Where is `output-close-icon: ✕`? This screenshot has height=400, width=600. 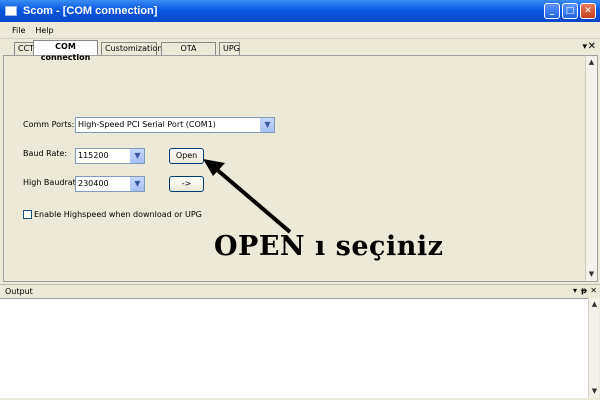 output-close-icon: ✕ is located at coordinates (593, 290).